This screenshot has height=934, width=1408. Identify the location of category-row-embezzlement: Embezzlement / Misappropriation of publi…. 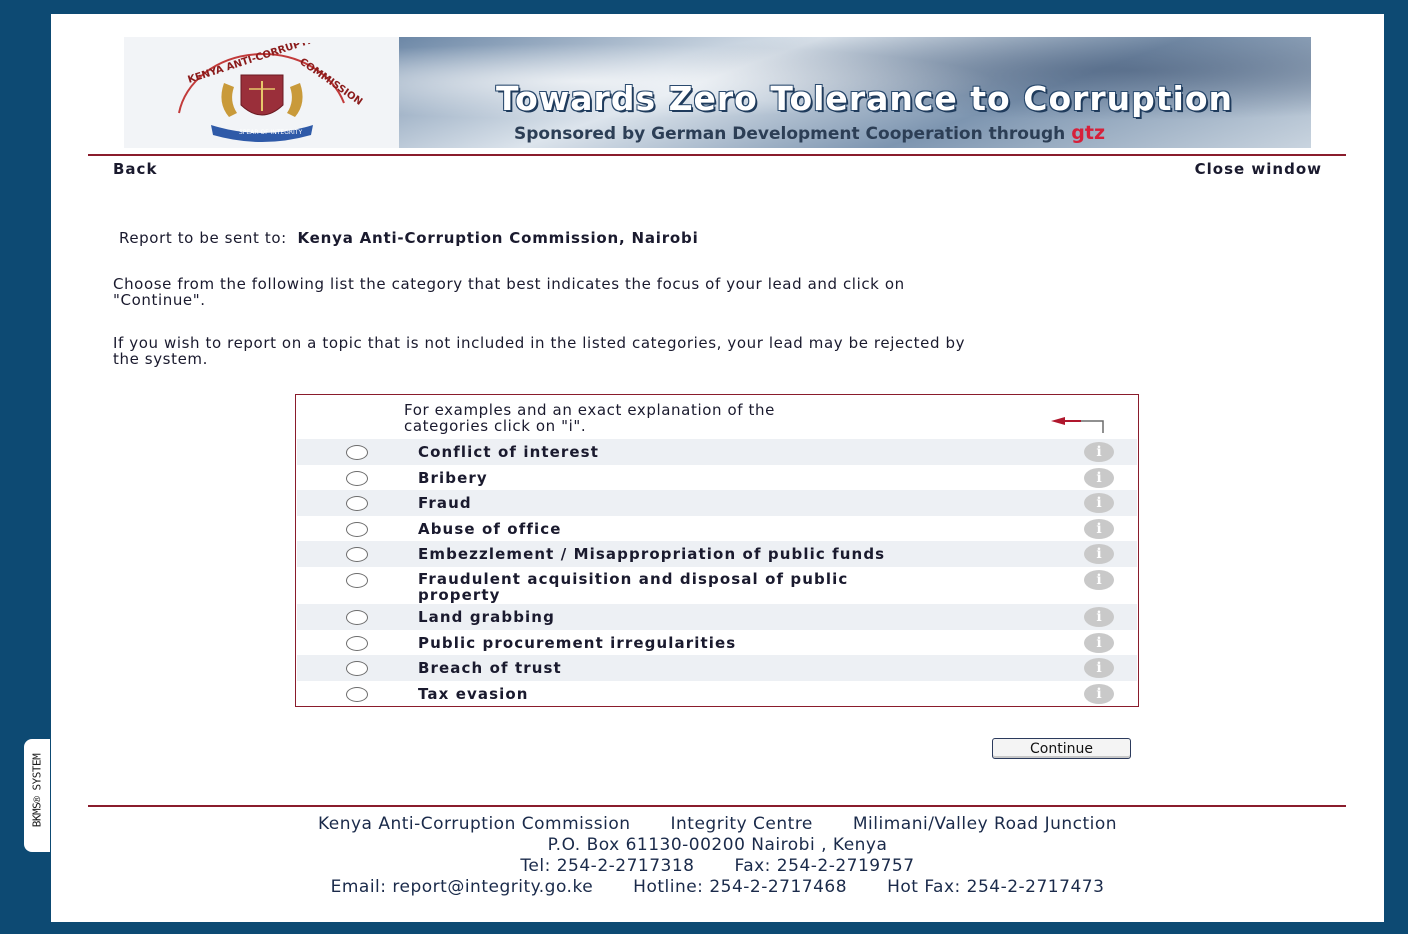
(717, 554).